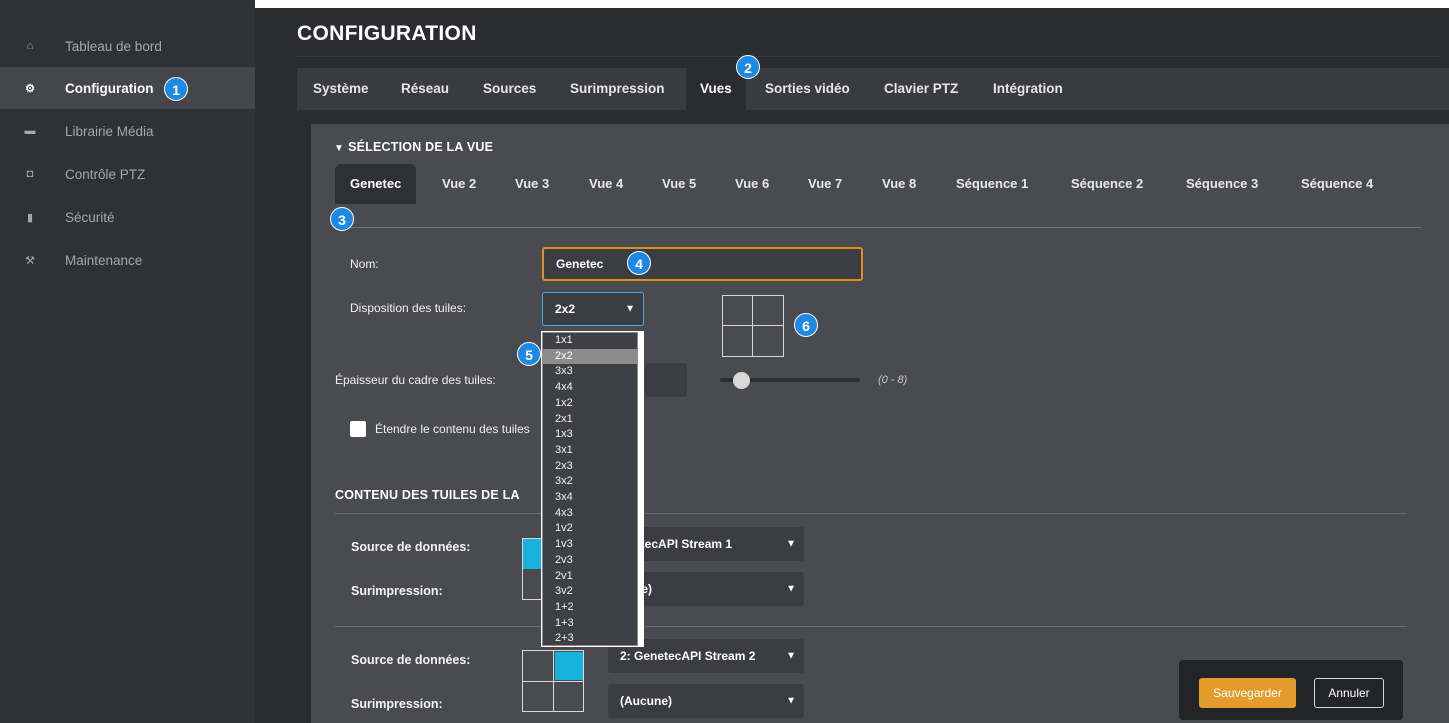 The width and height of the screenshot is (1449, 723). What do you see at coordinates (921, 89) in the screenshot?
I see `tab-clavier-ptz: Clavier PTZ` at bounding box center [921, 89].